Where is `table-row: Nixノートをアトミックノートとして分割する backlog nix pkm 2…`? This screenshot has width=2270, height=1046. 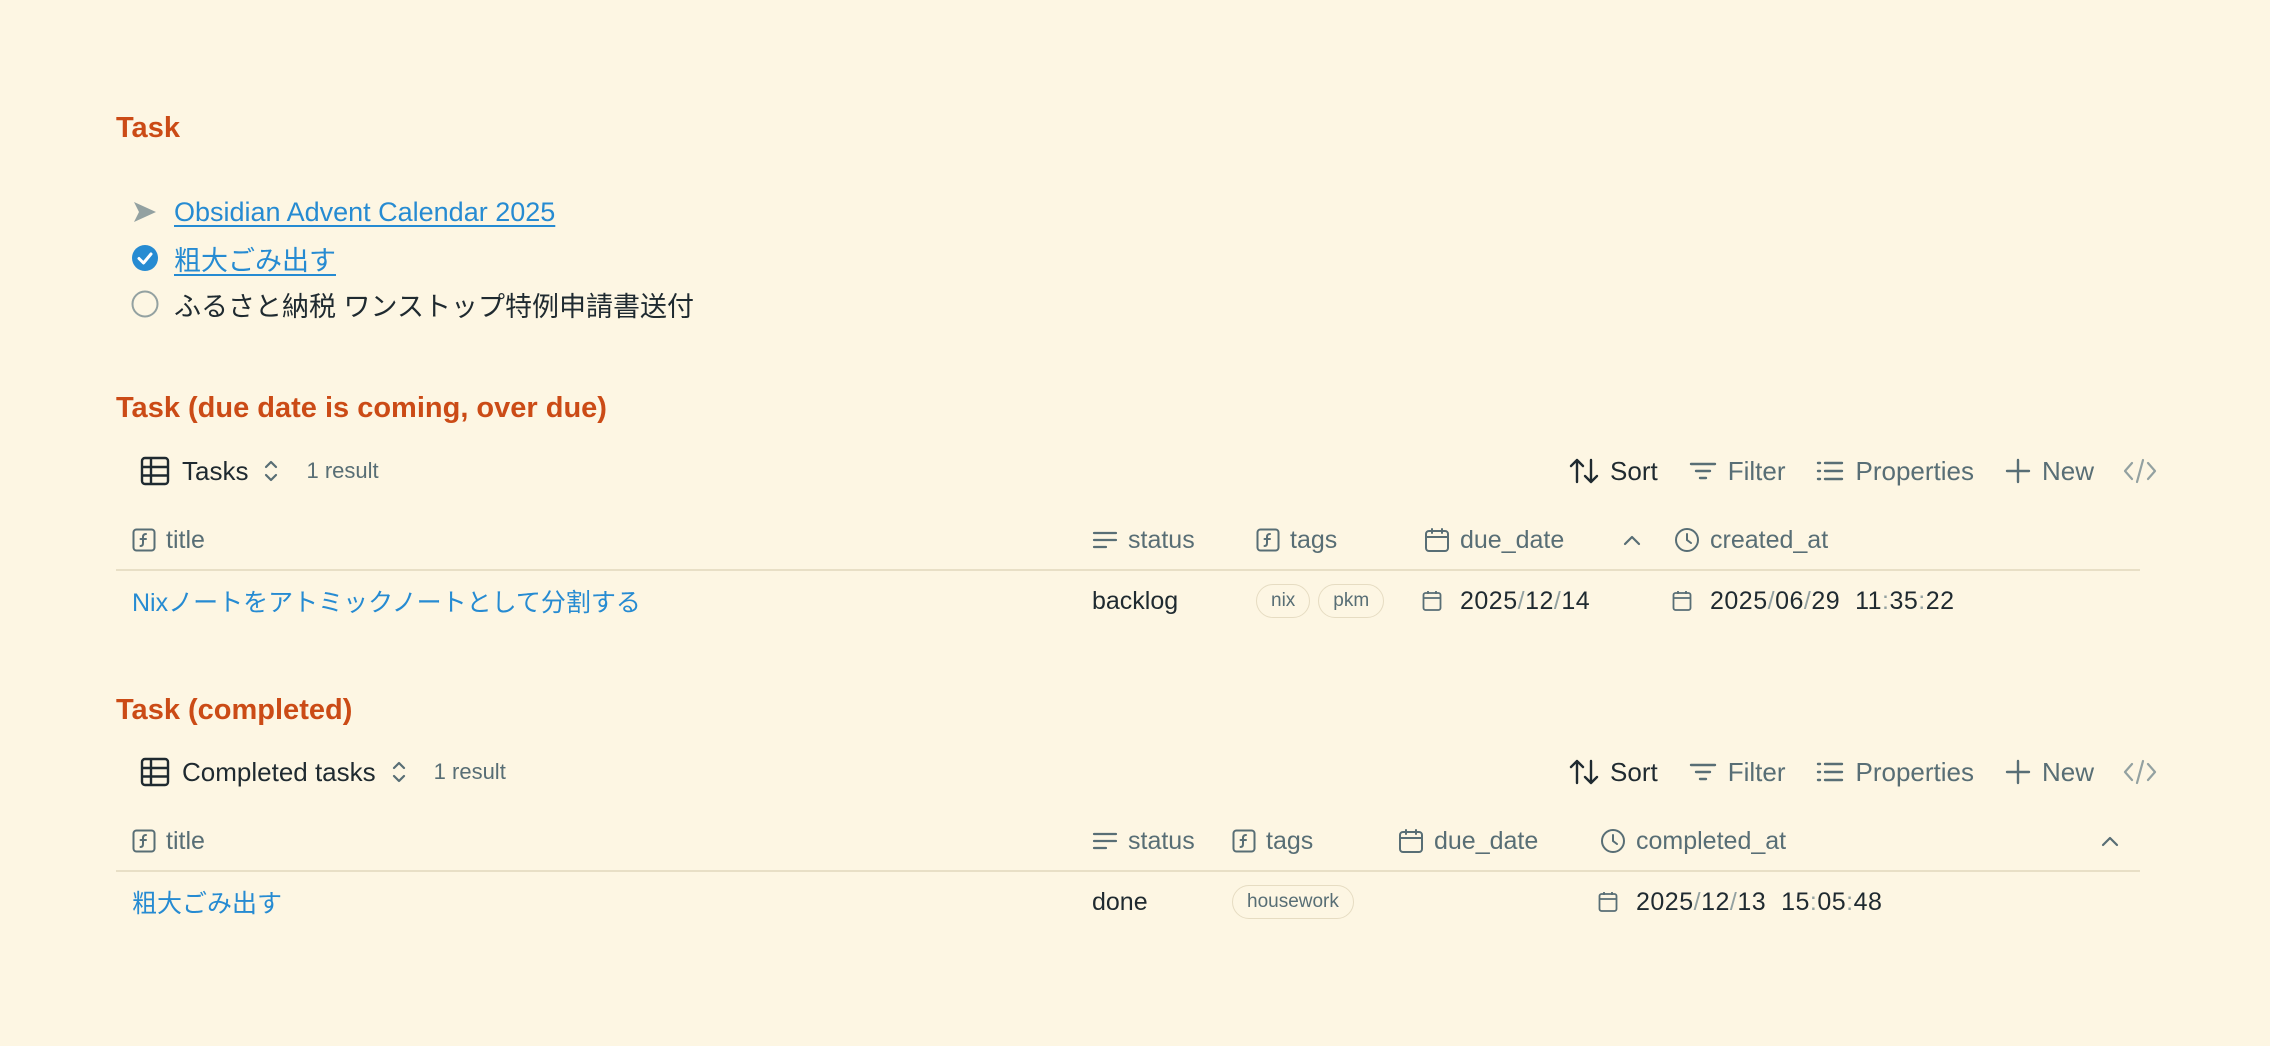 table-row: Nixノートをアトミックノートとして分割する backlog nix pkm 2… is located at coordinates (1128, 601).